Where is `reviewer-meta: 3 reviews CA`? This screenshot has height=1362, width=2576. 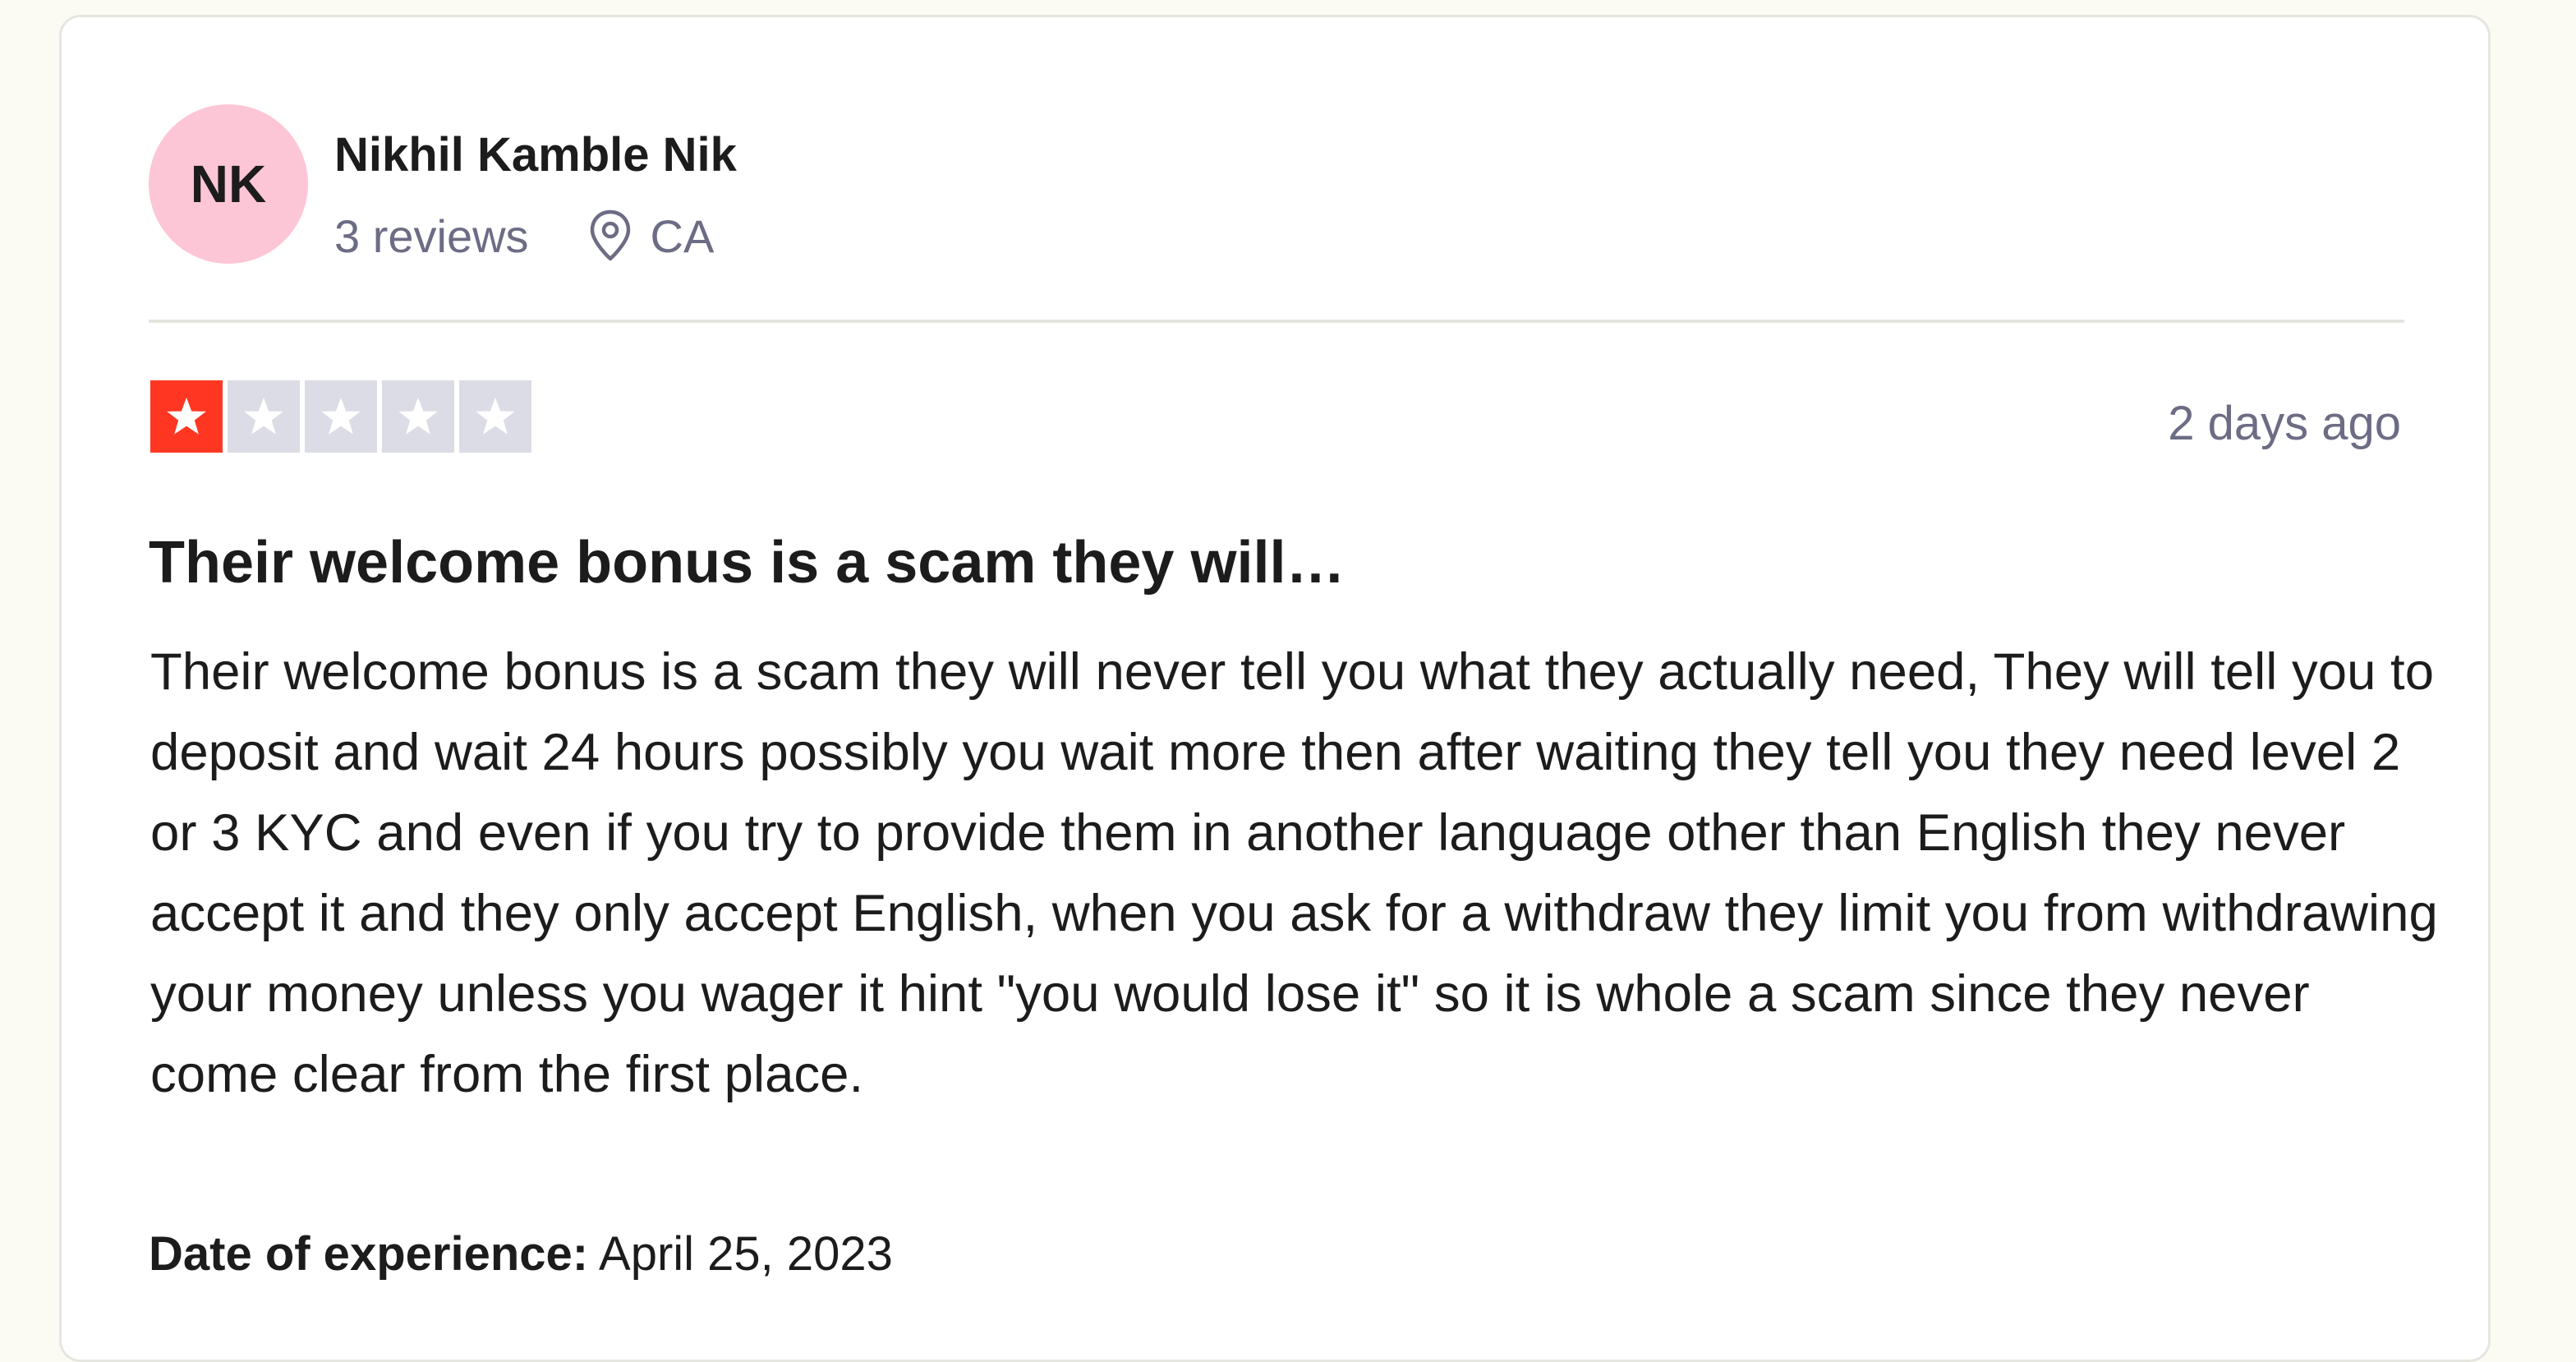
reviewer-meta: 3 reviews CA is located at coordinates (524, 235).